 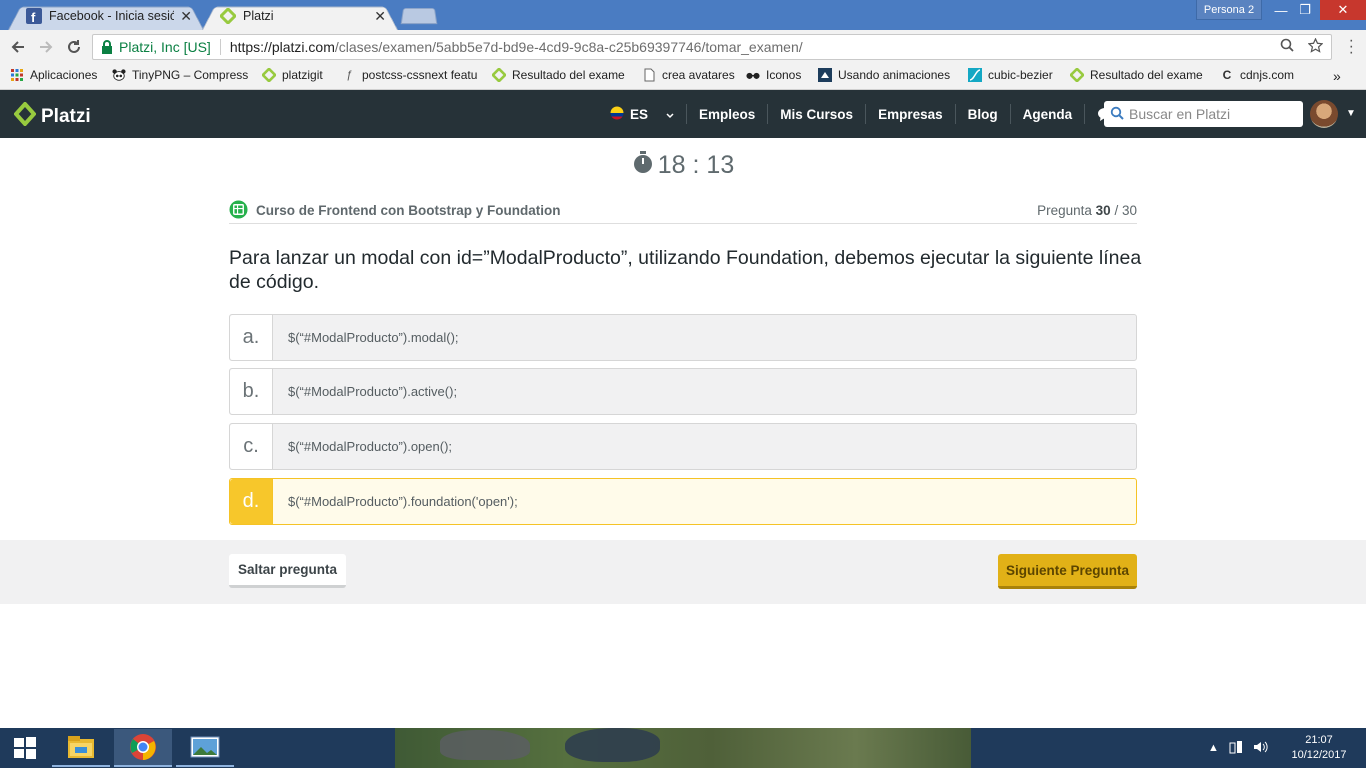 I want to click on system-tray: ▲, so click(x=1238, y=748).